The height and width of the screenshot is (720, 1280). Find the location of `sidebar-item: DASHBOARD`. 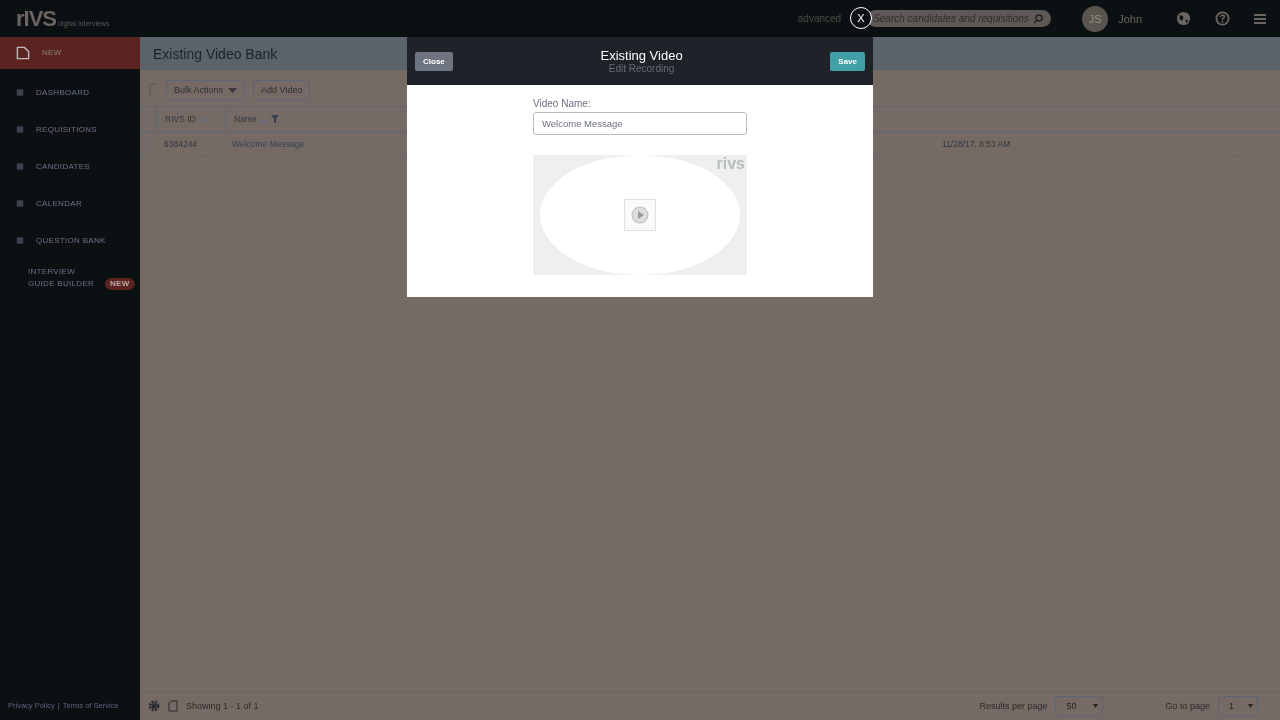

sidebar-item: DASHBOARD is located at coordinates (70, 92).